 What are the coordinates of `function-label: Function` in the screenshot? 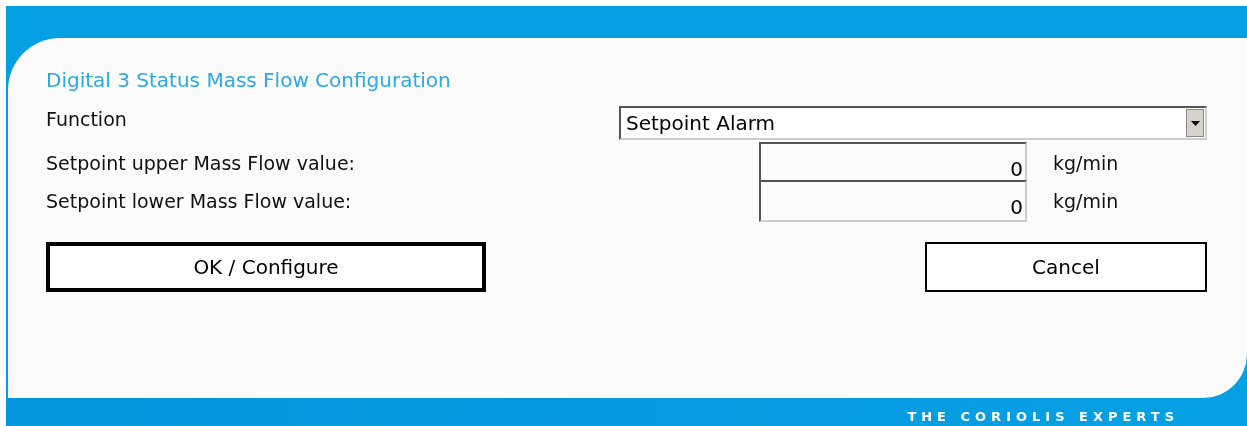 It's located at (86, 119).